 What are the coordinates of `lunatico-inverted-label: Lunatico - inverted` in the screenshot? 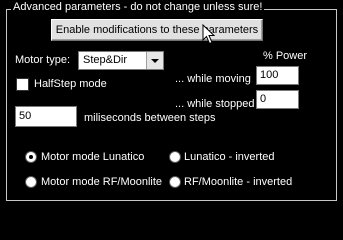 It's located at (229, 157).